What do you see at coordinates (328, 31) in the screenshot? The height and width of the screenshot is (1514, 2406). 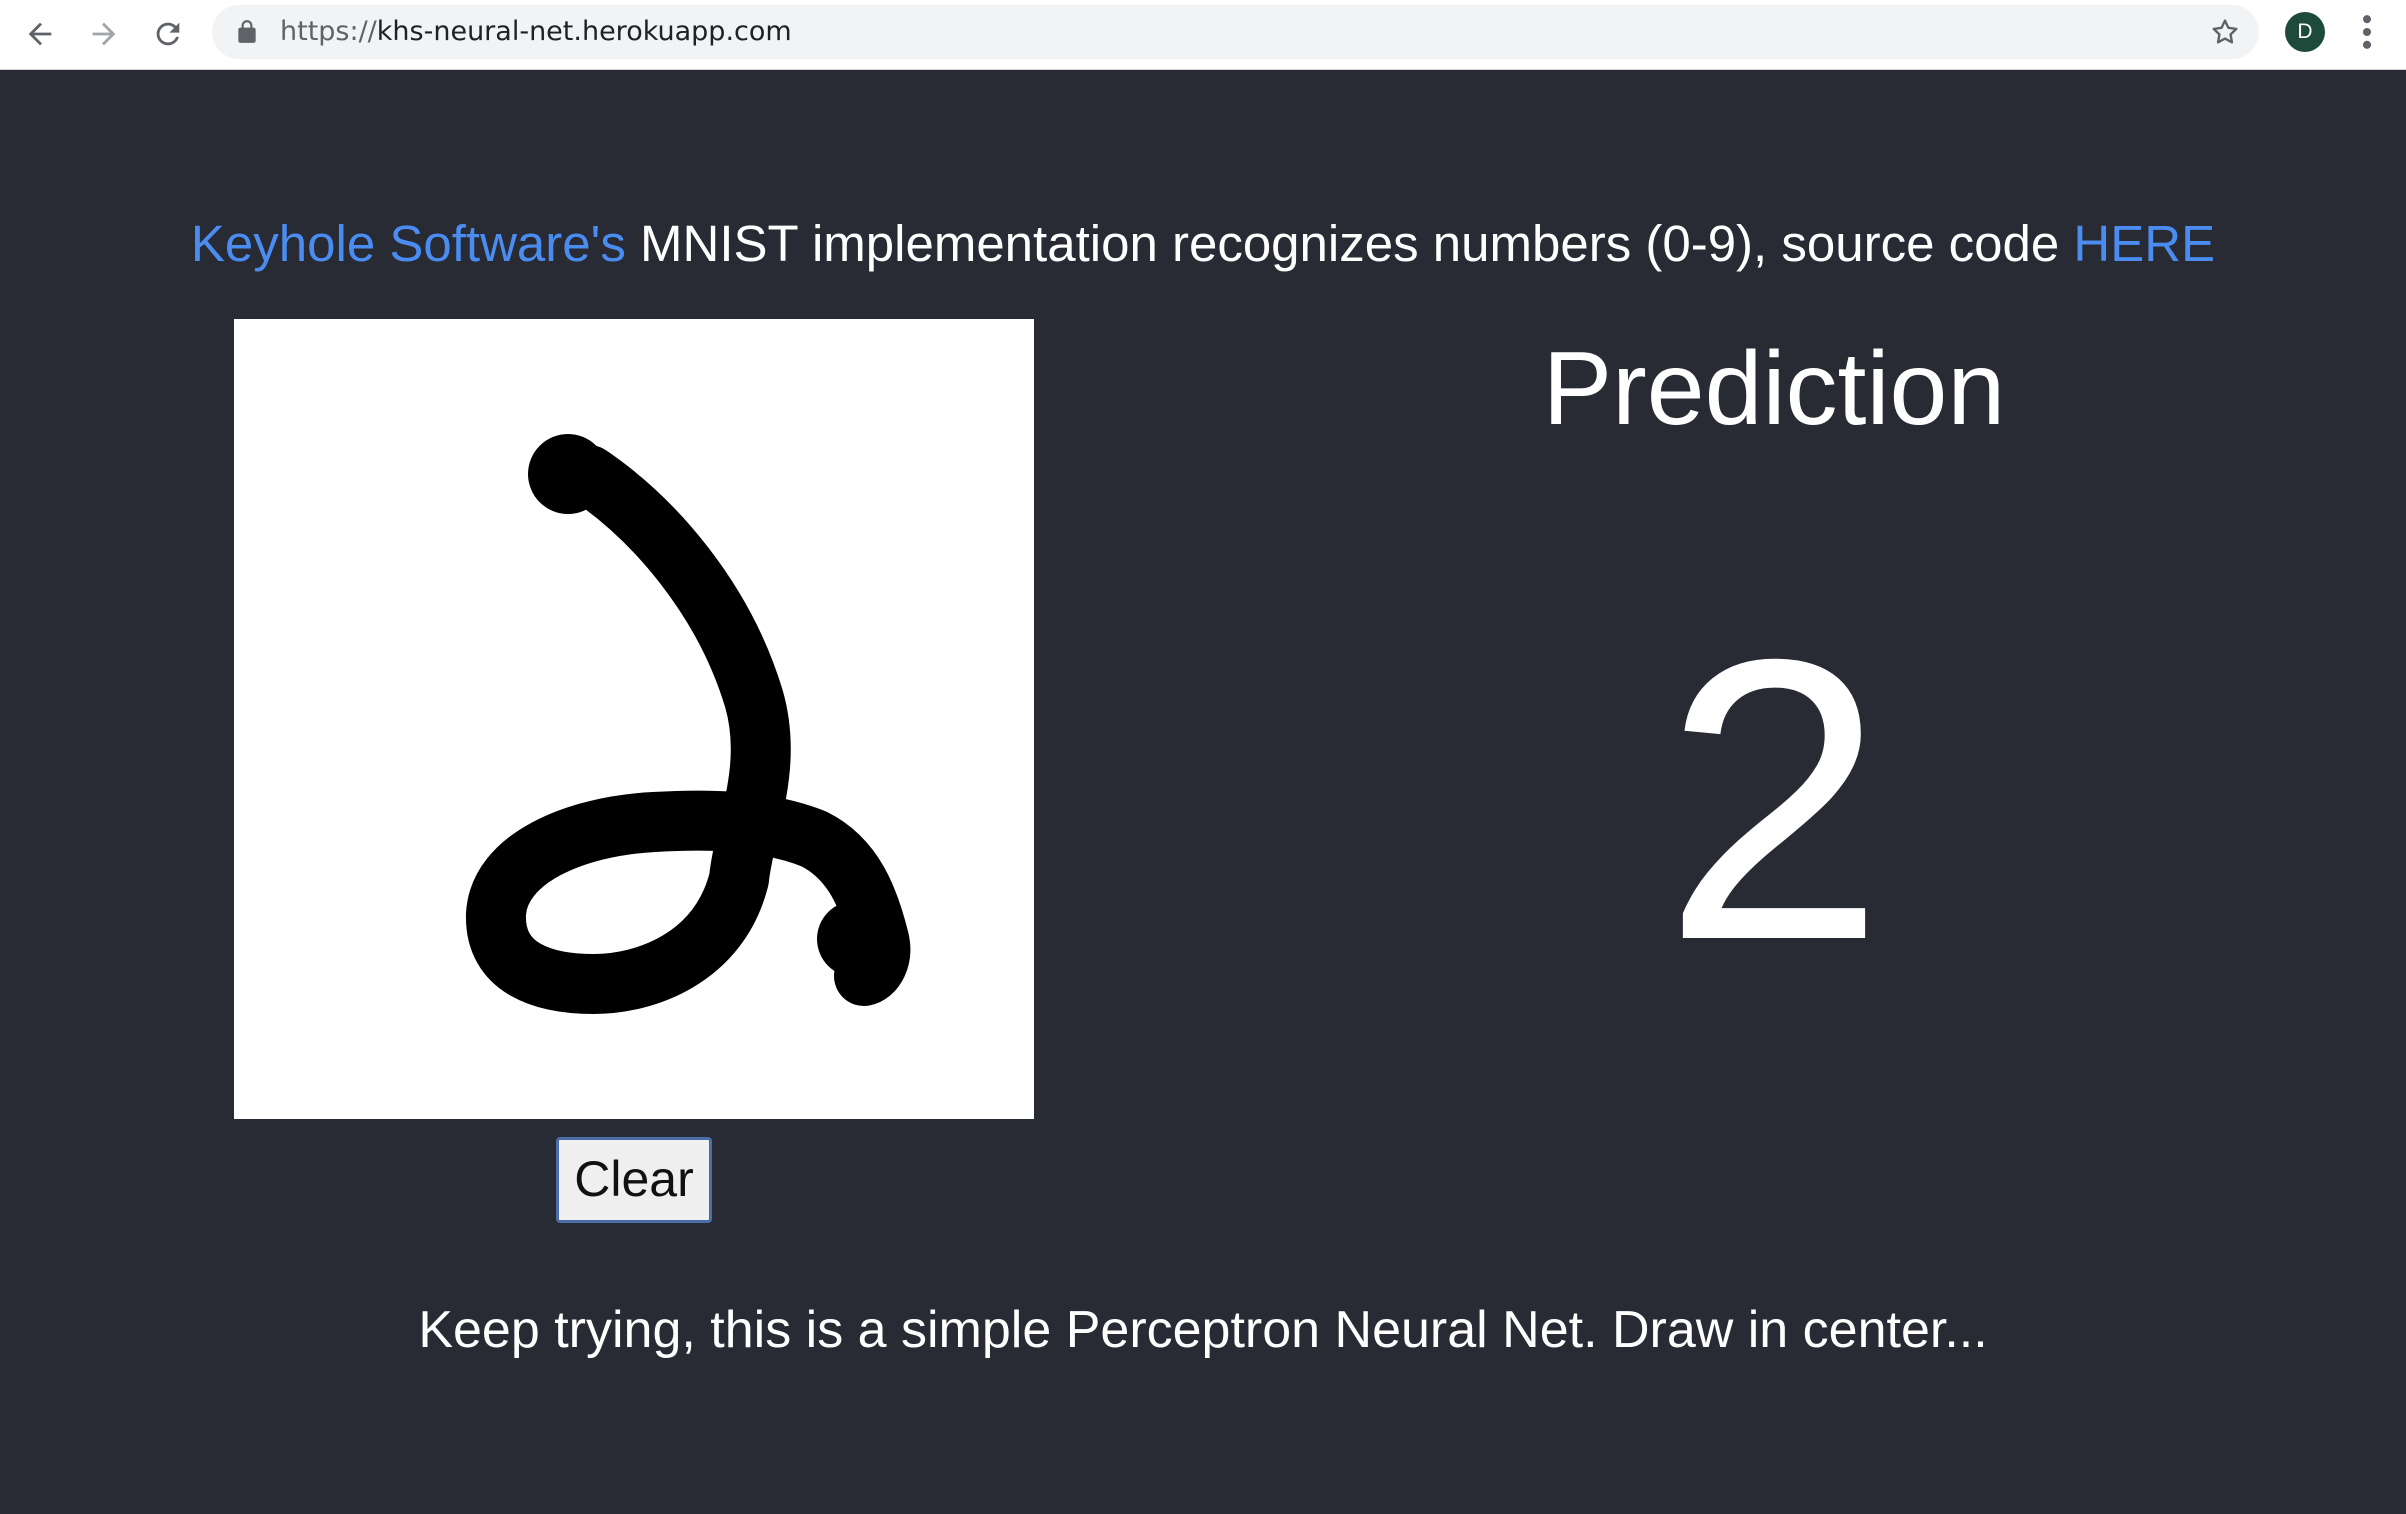 I see `url-scheme: https://` at bounding box center [328, 31].